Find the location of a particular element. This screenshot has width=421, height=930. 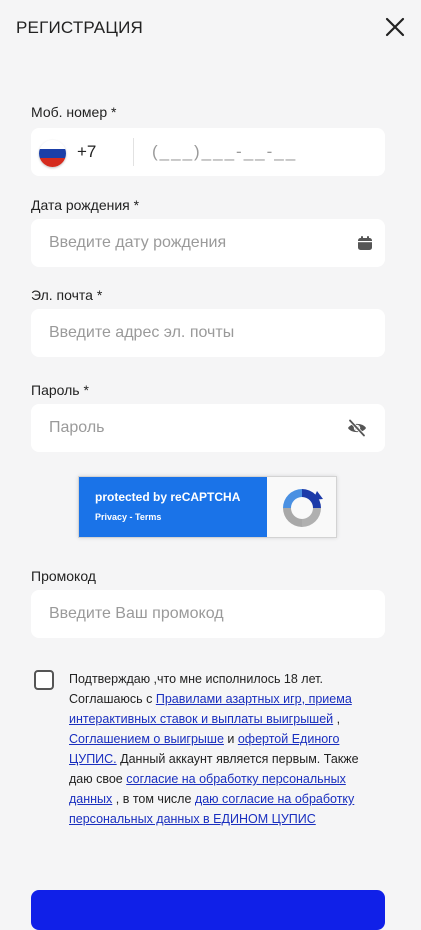

birthdate-label: Дата рождения * is located at coordinates (85, 205).